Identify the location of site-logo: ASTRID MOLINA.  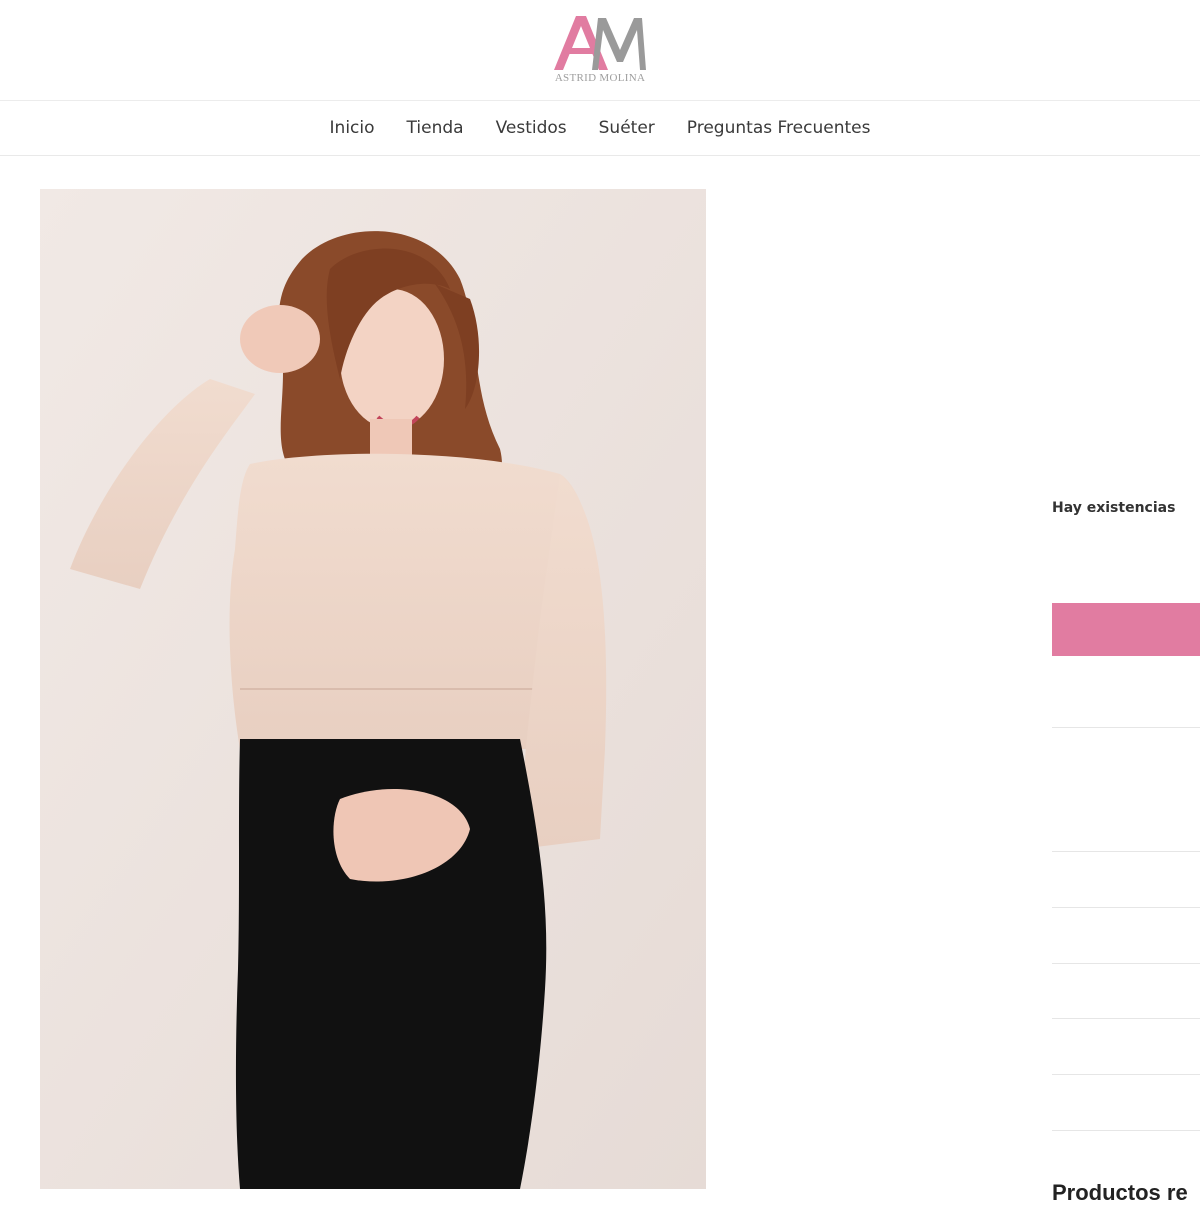
(600, 50).